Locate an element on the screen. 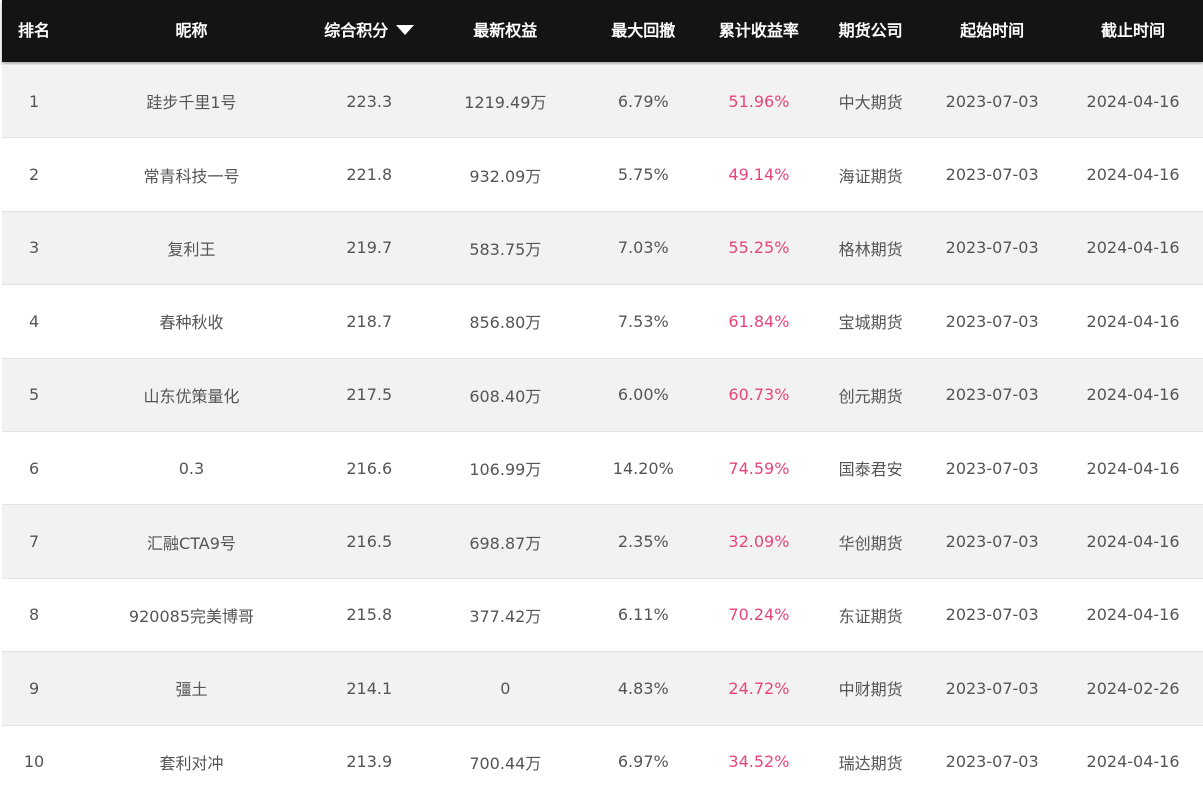 Image resolution: width=1203 pixels, height=796 pixels. cell-name: 0.3 is located at coordinates (191, 468).